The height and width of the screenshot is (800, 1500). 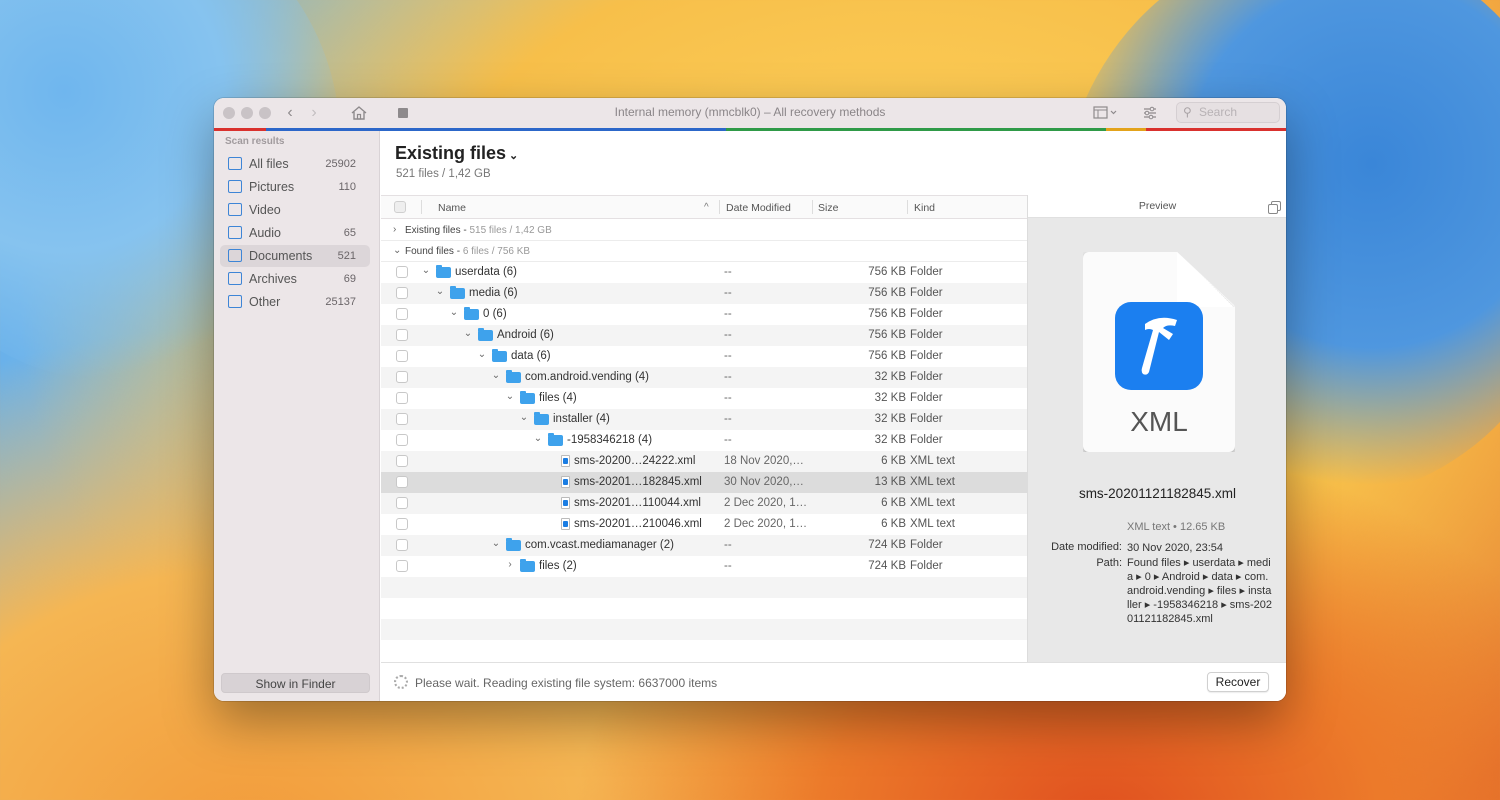 What do you see at coordinates (1086, 547) in the screenshot?
I see `date-modified-label: Date modified:` at bounding box center [1086, 547].